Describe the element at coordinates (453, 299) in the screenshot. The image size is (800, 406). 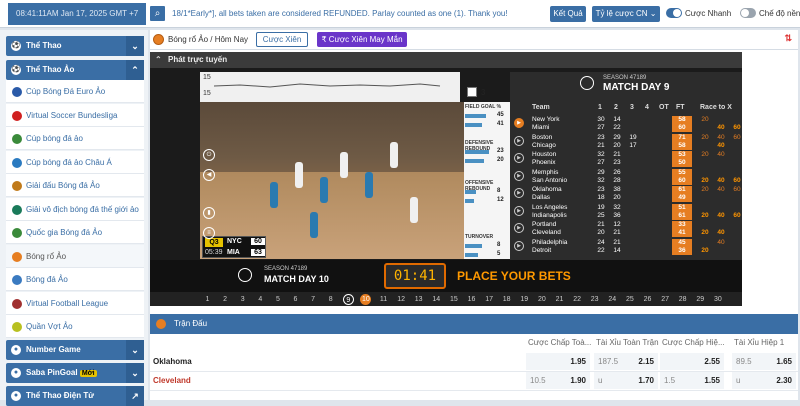
I see `timeline-match: 15` at that location.